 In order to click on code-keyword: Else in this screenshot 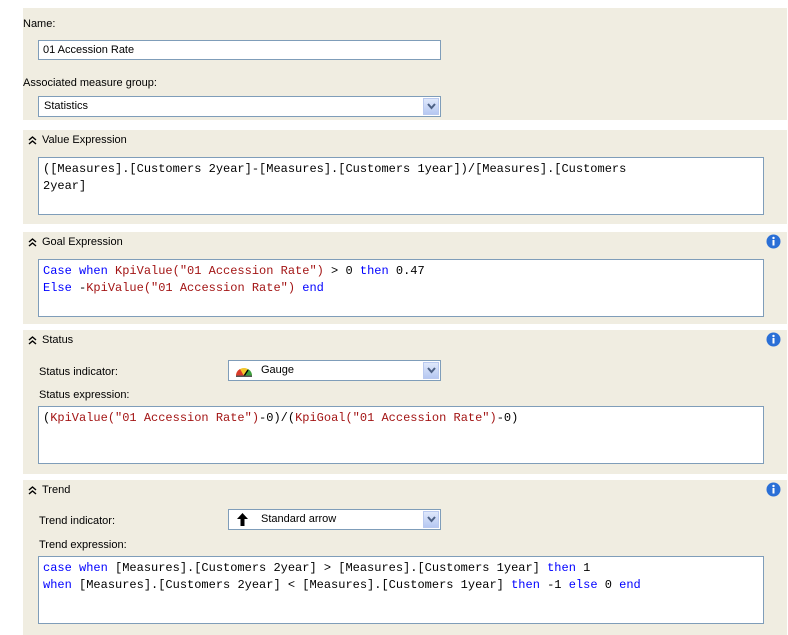, I will do `click(57, 288)`.